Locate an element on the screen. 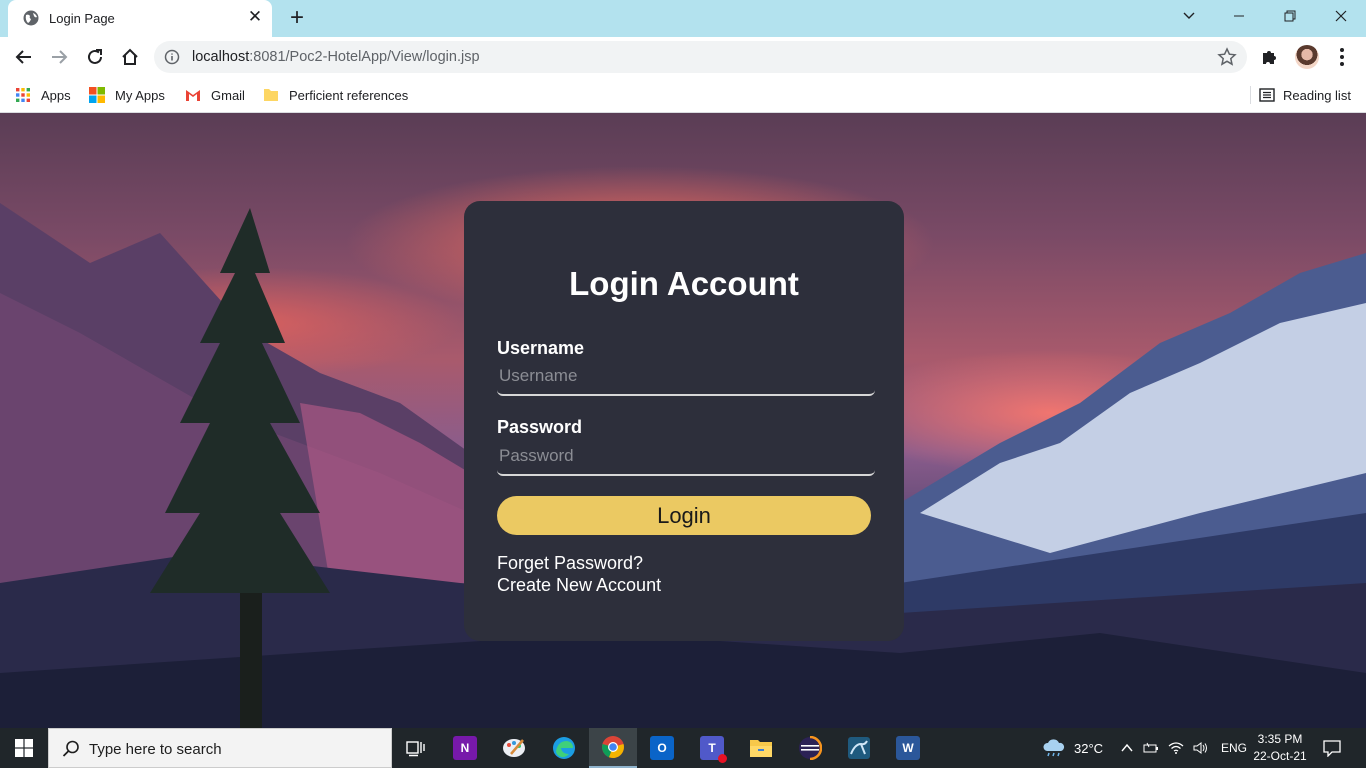 The image size is (1366, 768). arrow-left-icon is located at coordinates (23, 57).